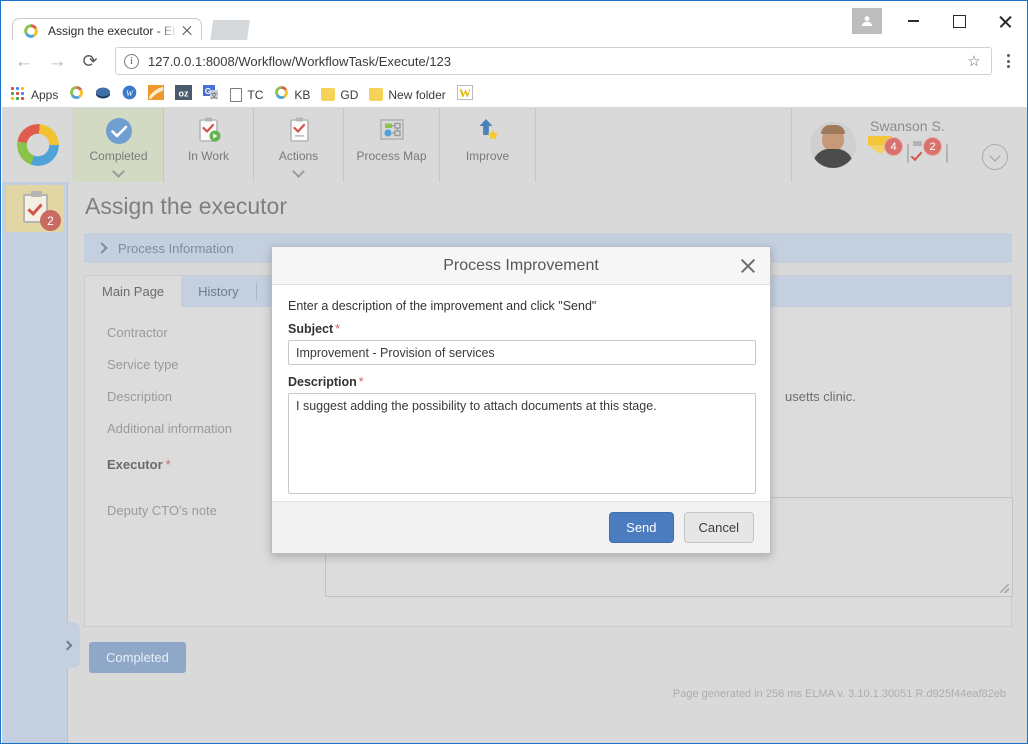 The width and height of the screenshot is (1028, 744). What do you see at coordinates (208, 156) in the screenshot?
I see `toolbar-item-label: In Work` at bounding box center [208, 156].